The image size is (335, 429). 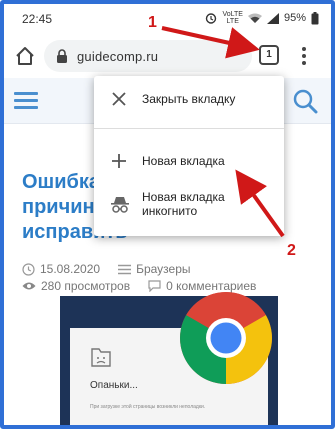 I want to click on network-top-label: VoLTE, so click(x=232, y=14).